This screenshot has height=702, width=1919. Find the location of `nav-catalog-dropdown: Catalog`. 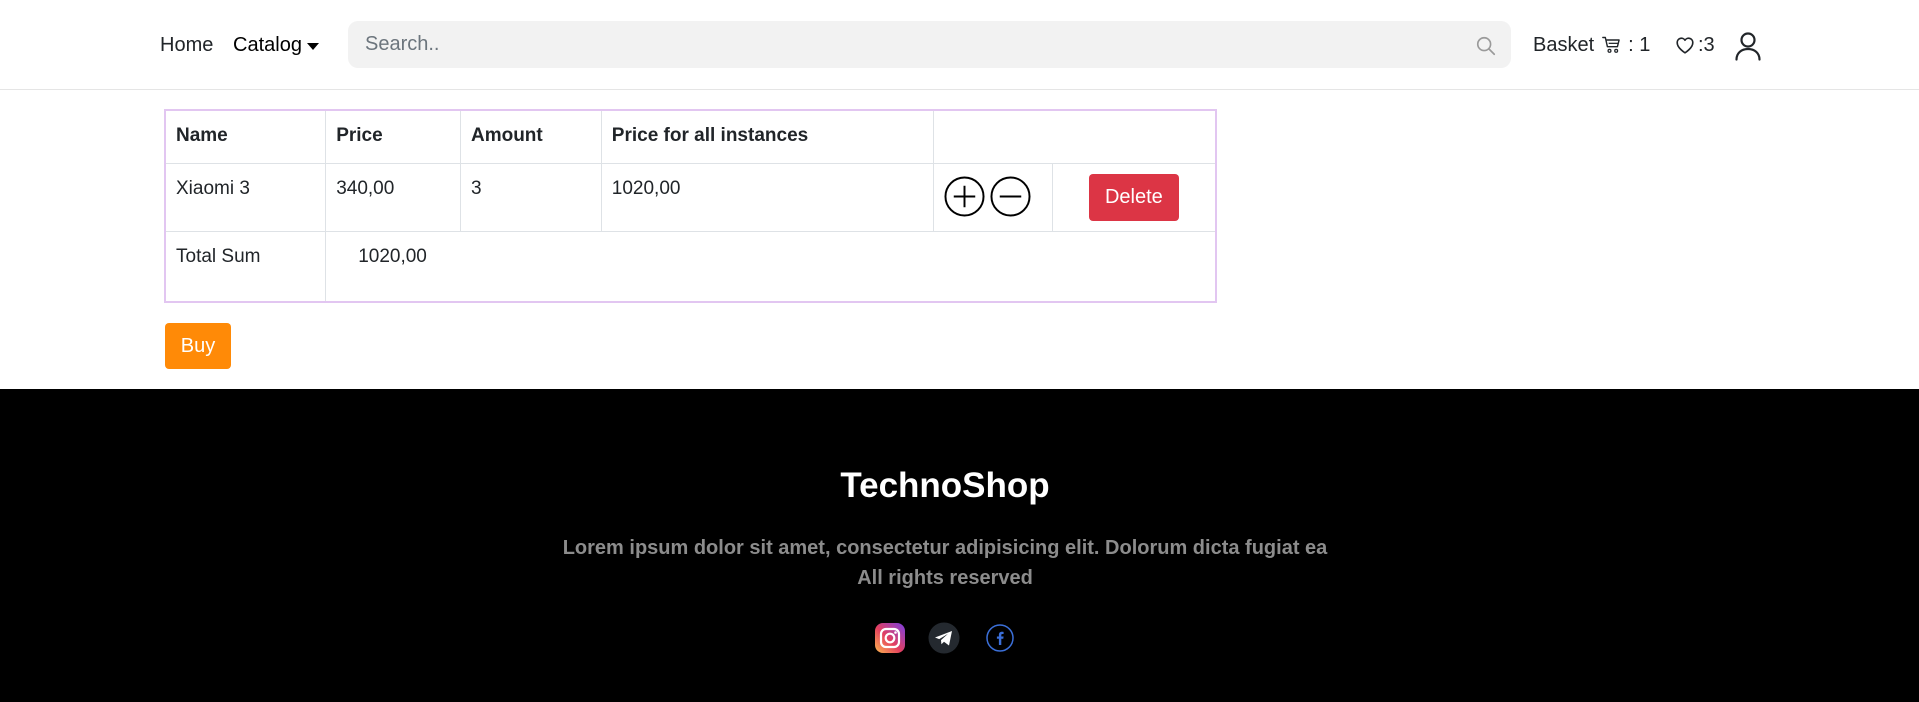

nav-catalog-dropdown: Catalog is located at coordinates (276, 45).